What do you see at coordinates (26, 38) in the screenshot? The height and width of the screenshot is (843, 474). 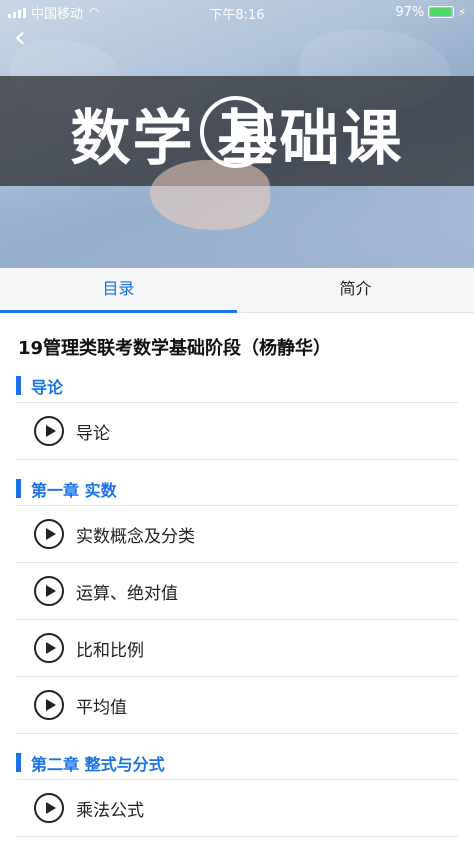 I see `back-button: ‹` at bounding box center [26, 38].